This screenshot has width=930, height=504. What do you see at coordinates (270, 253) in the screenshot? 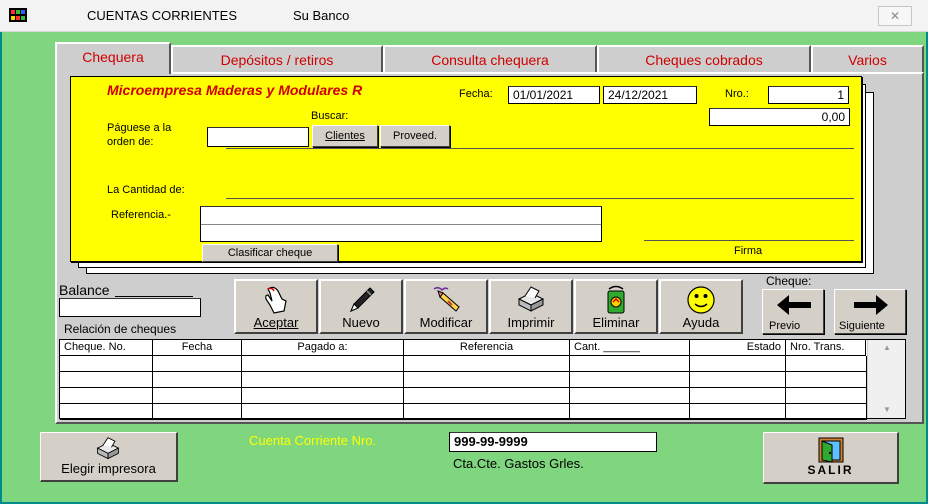
I see `clasificar-cheque-button: Clasificar cheque` at bounding box center [270, 253].